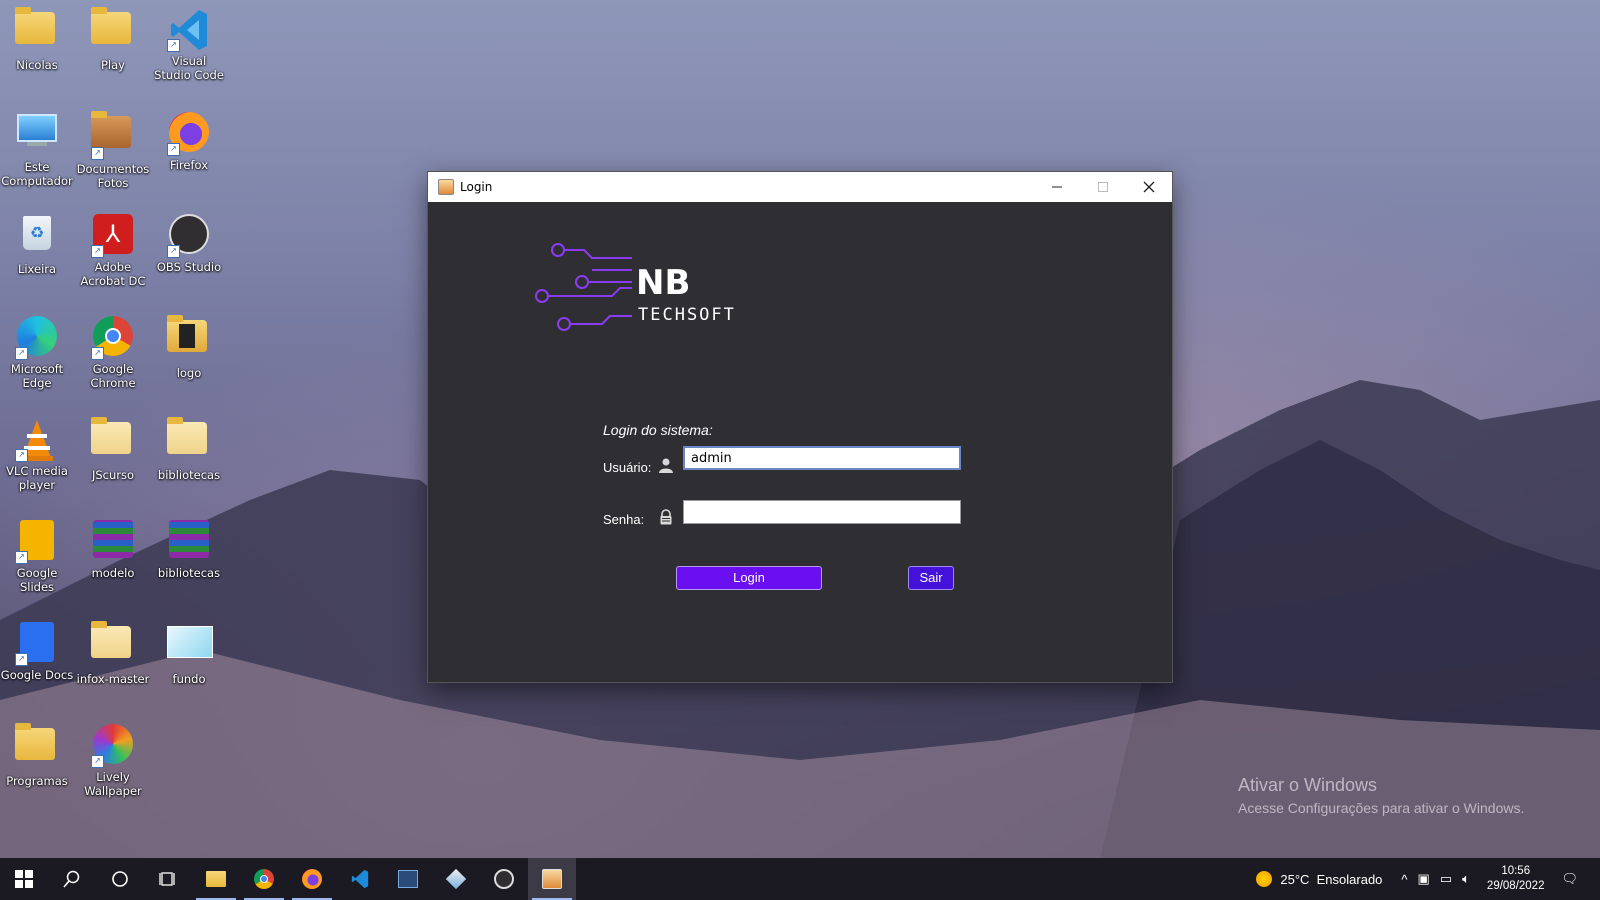 The image size is (1600, 900). Describe the element at coordinates (1446, 879) in the screenshot. I see `network-icon: ▭` at that location.